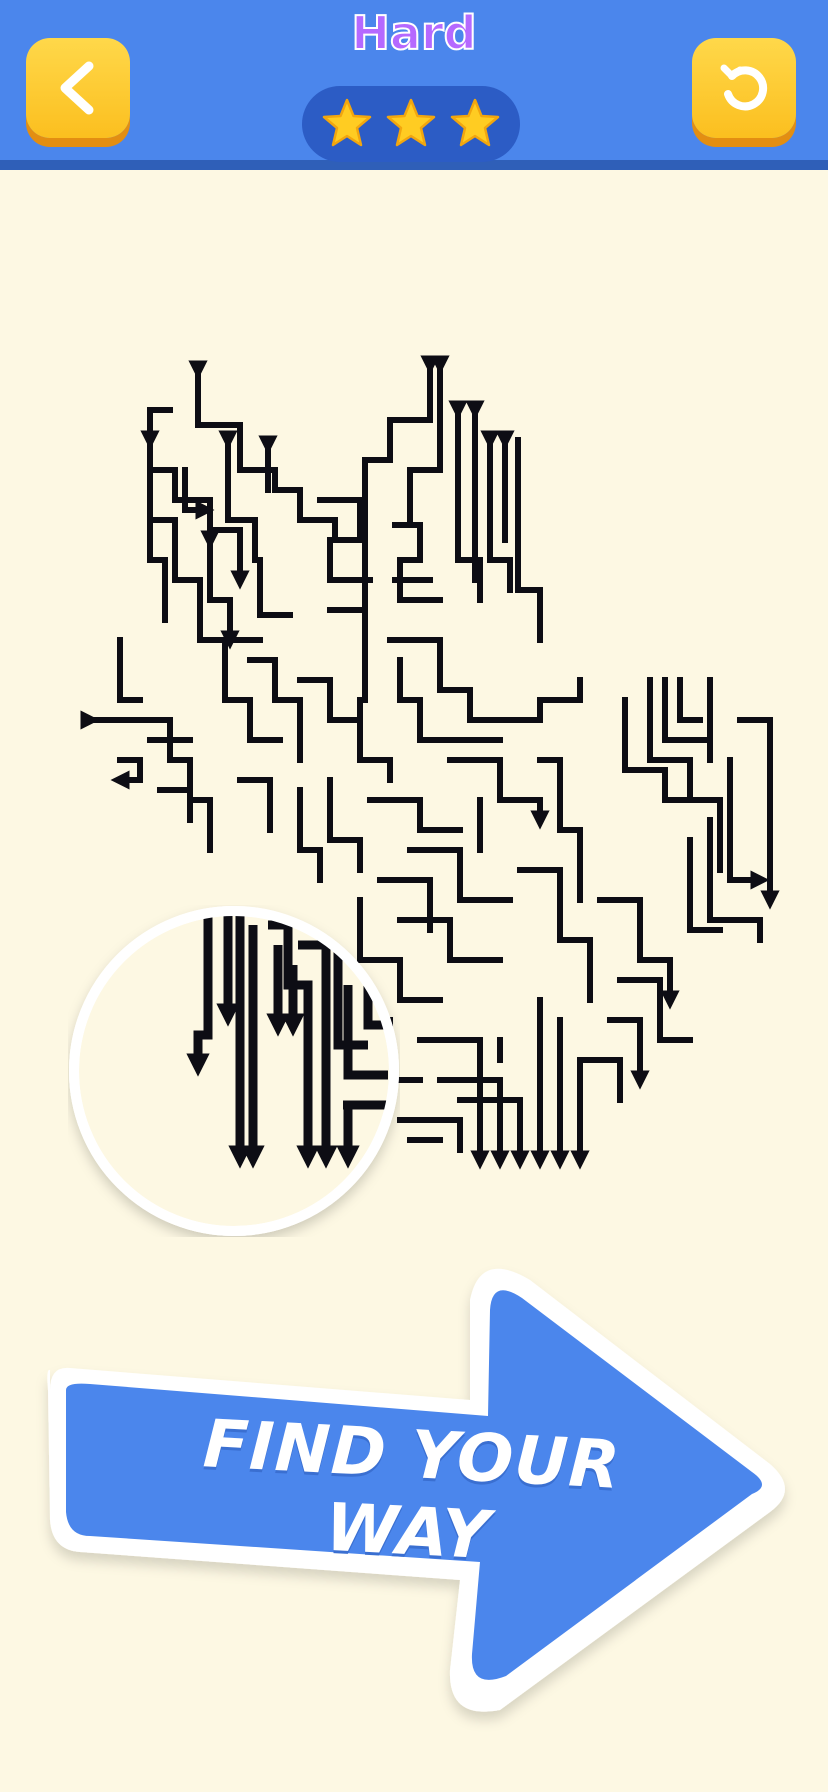 Image resolution: width=828 pixels, height=1792 pixels. Describe the element at coordinates (412, 1490) in the screenshot. I see `promo-banner-text: FIND YOUR WAY` at that location.